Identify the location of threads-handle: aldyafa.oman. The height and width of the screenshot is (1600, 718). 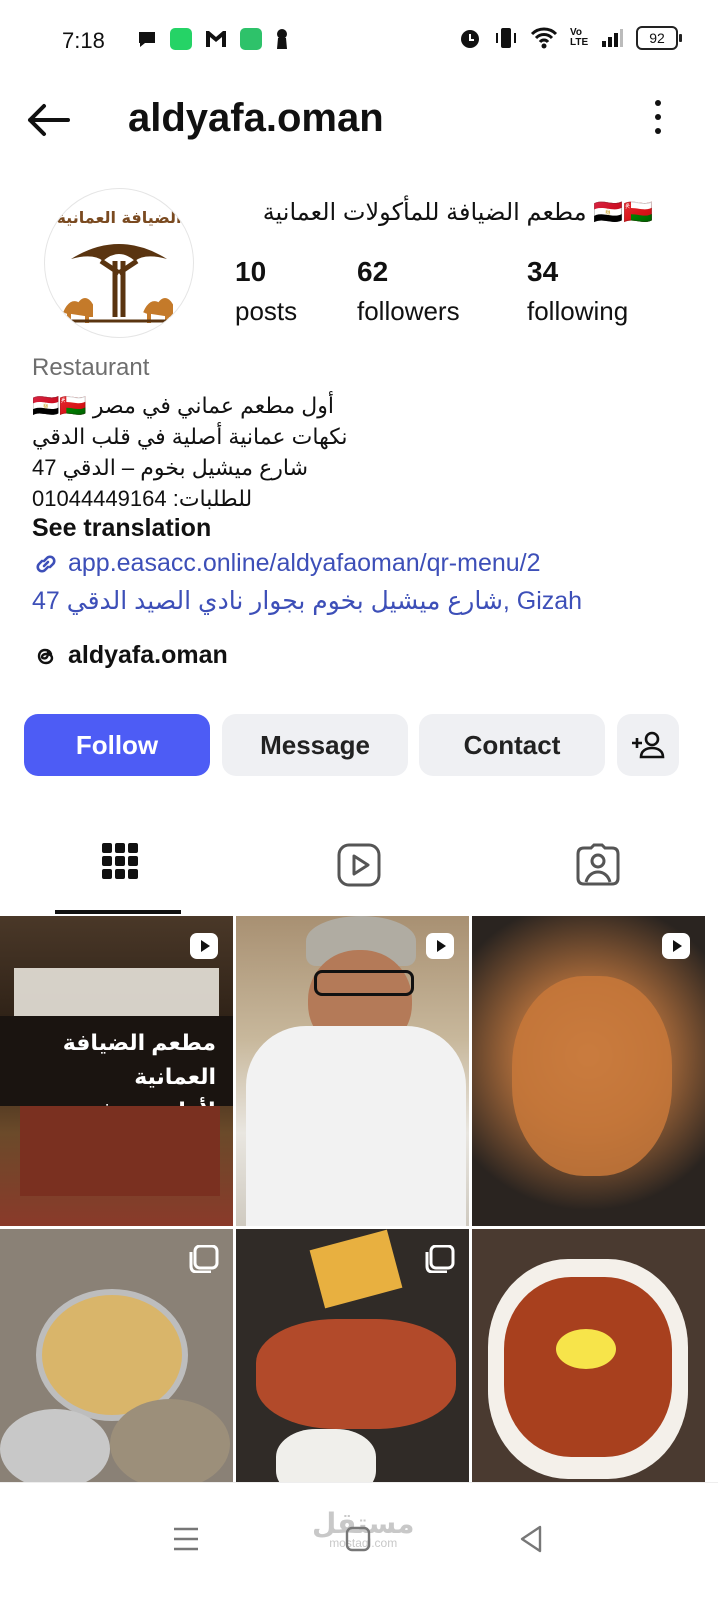
(148, 655).